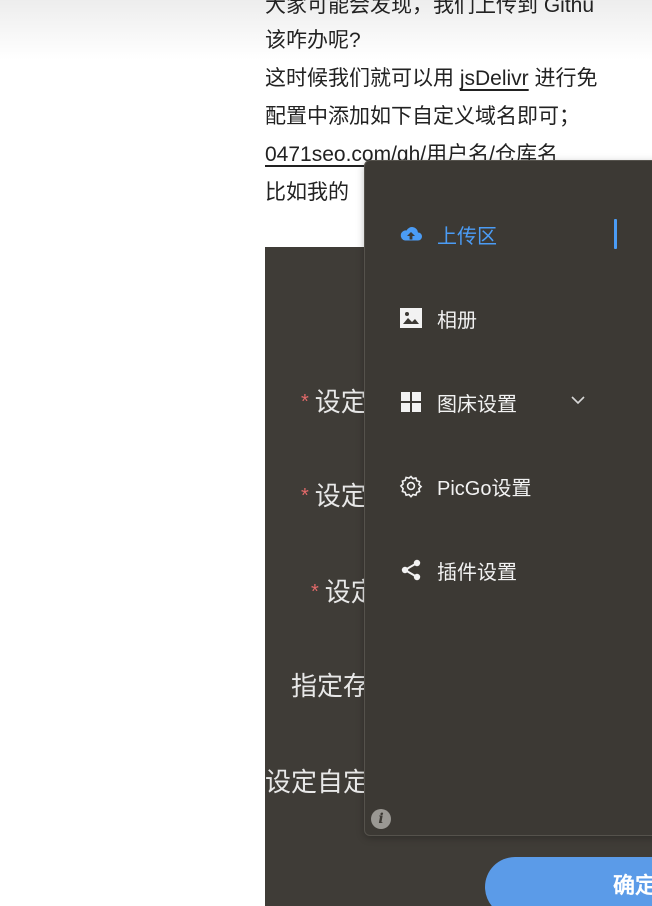  Describe the element at coordinates (411, 570) in the screenshot. I see `share-icon` at that location.